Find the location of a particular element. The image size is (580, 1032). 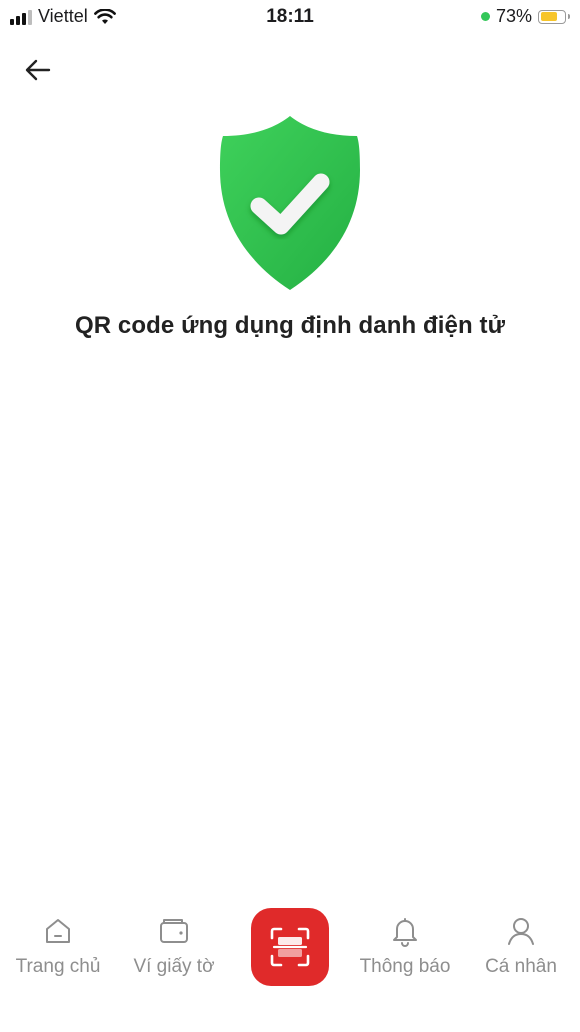

home-icon is located at coordinates (58, 931).